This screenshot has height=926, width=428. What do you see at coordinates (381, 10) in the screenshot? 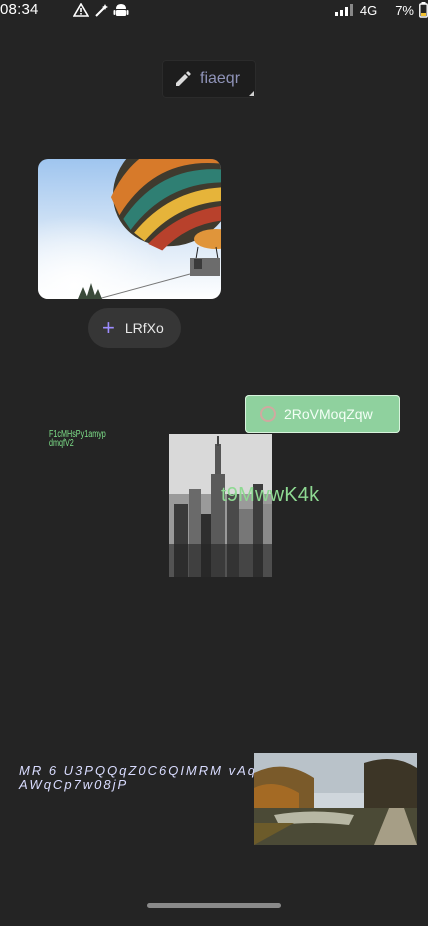
I see `status-icons-right: 4G 7%` at bounding box center [381, 10].